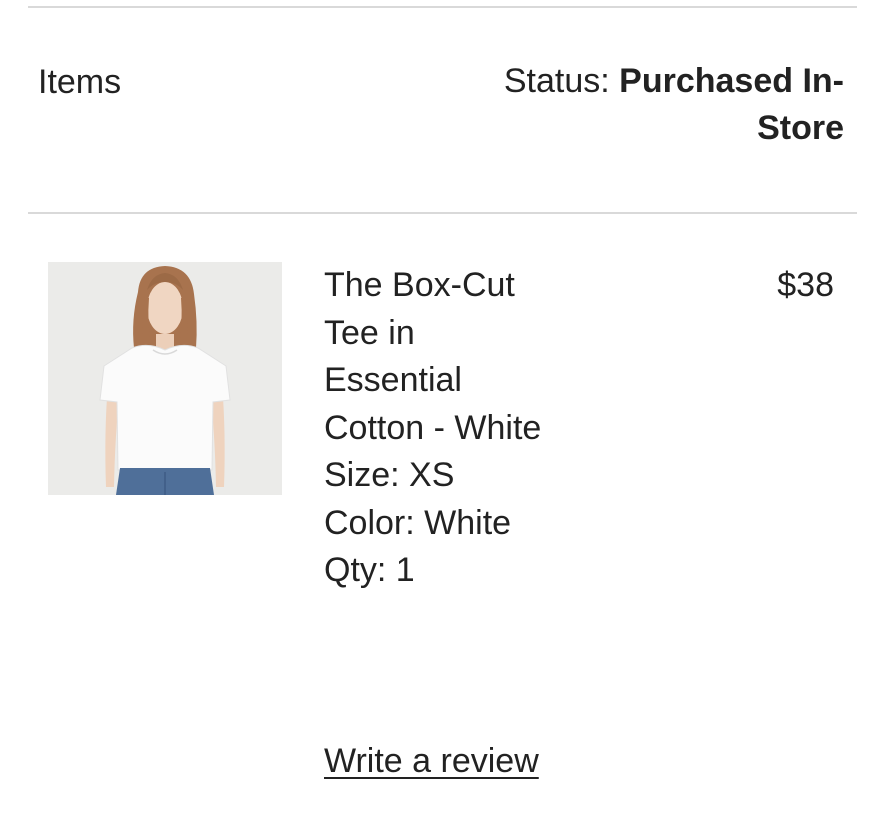 The height and width of the screenshot is (818, 880). Describe the element at coordinates (556, 81) in the screenshot. I see `status-label: Status:` at that location.